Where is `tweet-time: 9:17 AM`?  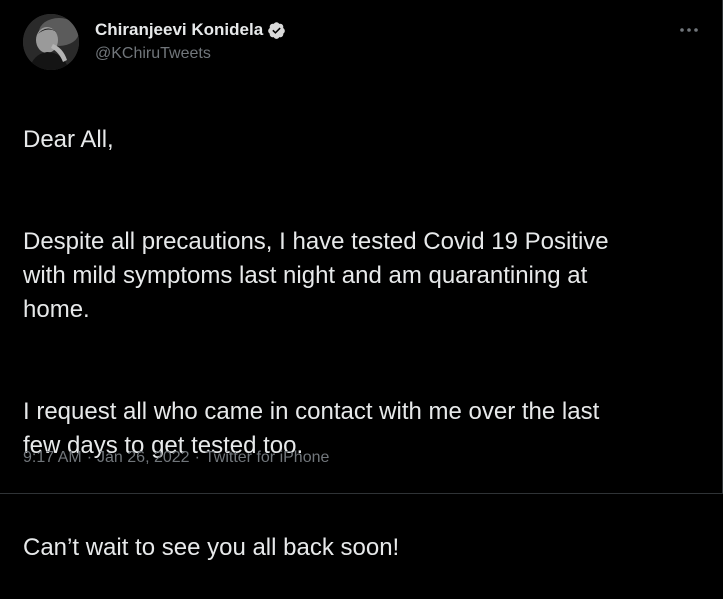
tweet-time: 9:17 AM is located at coordinates (52, 458).